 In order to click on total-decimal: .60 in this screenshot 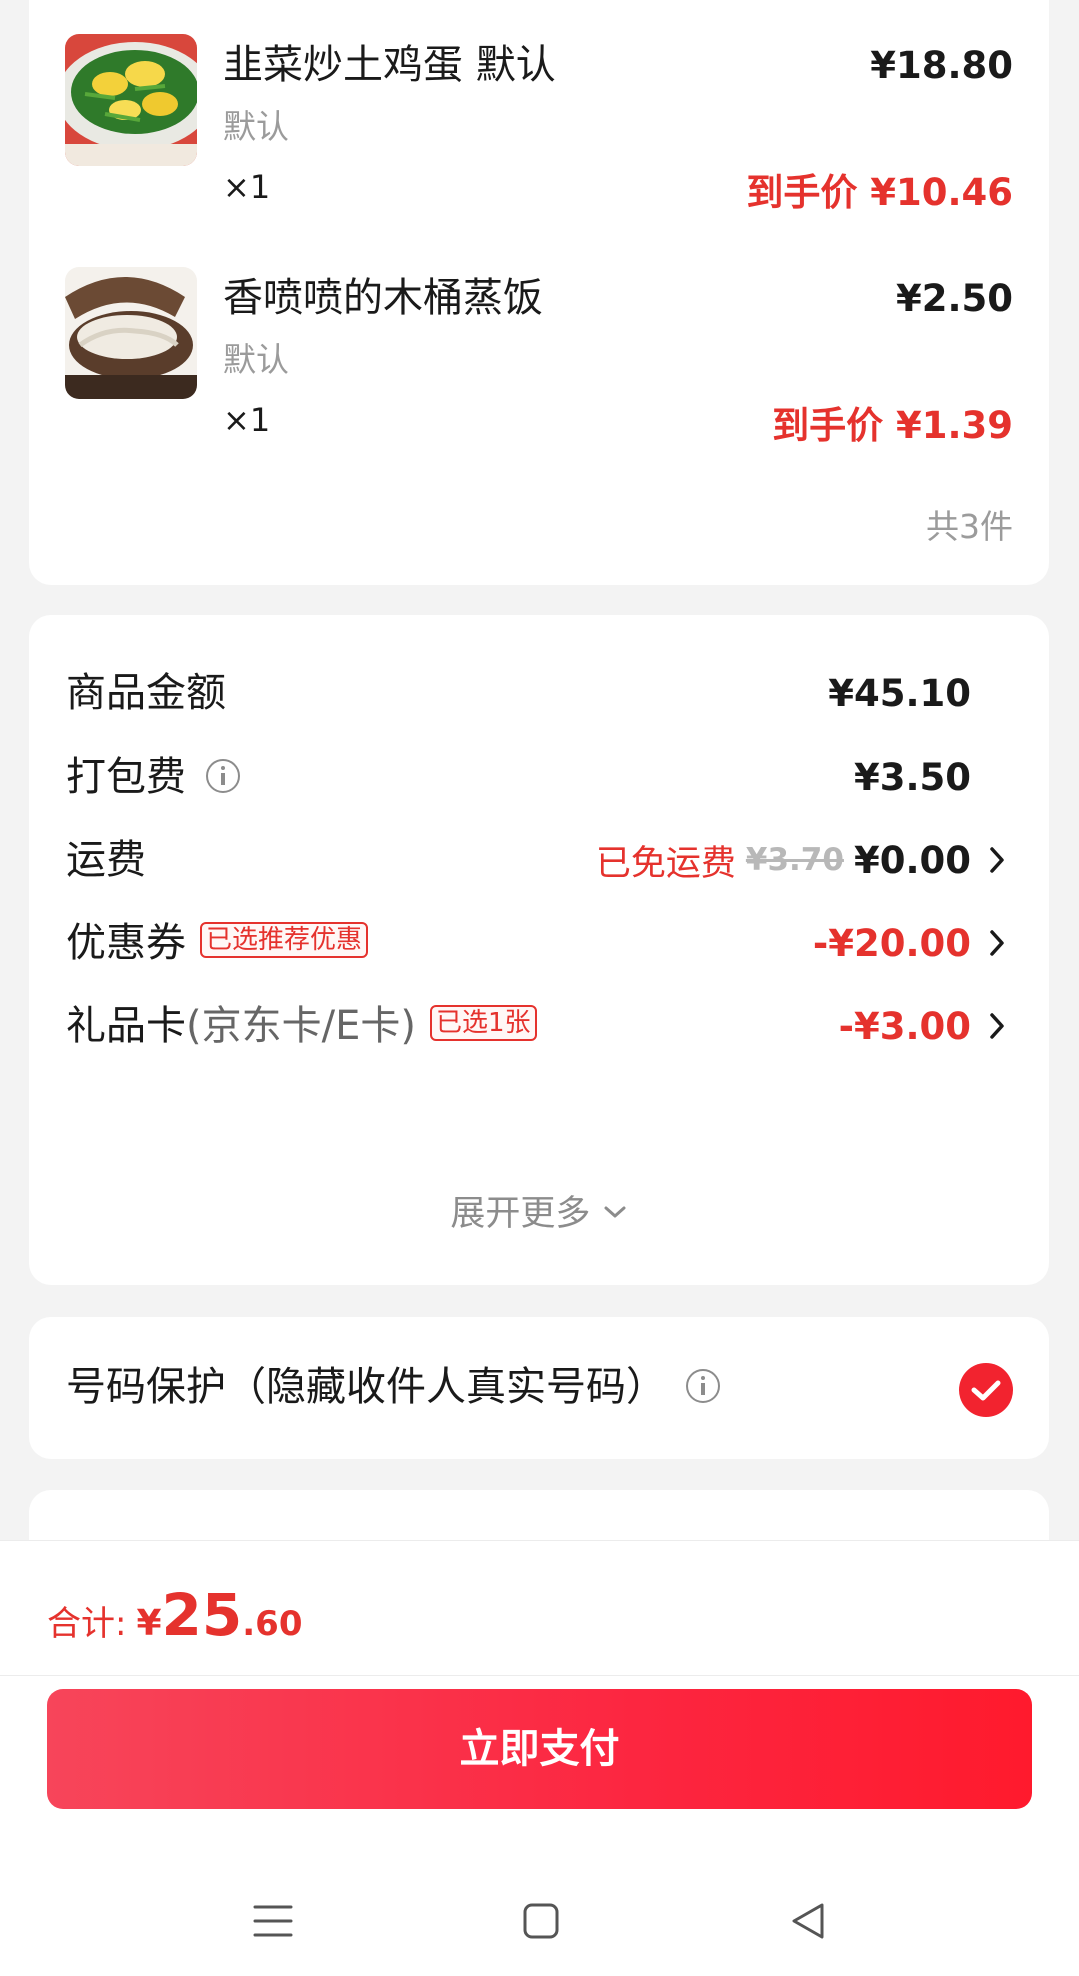, I will do `click(272, 1624)`.